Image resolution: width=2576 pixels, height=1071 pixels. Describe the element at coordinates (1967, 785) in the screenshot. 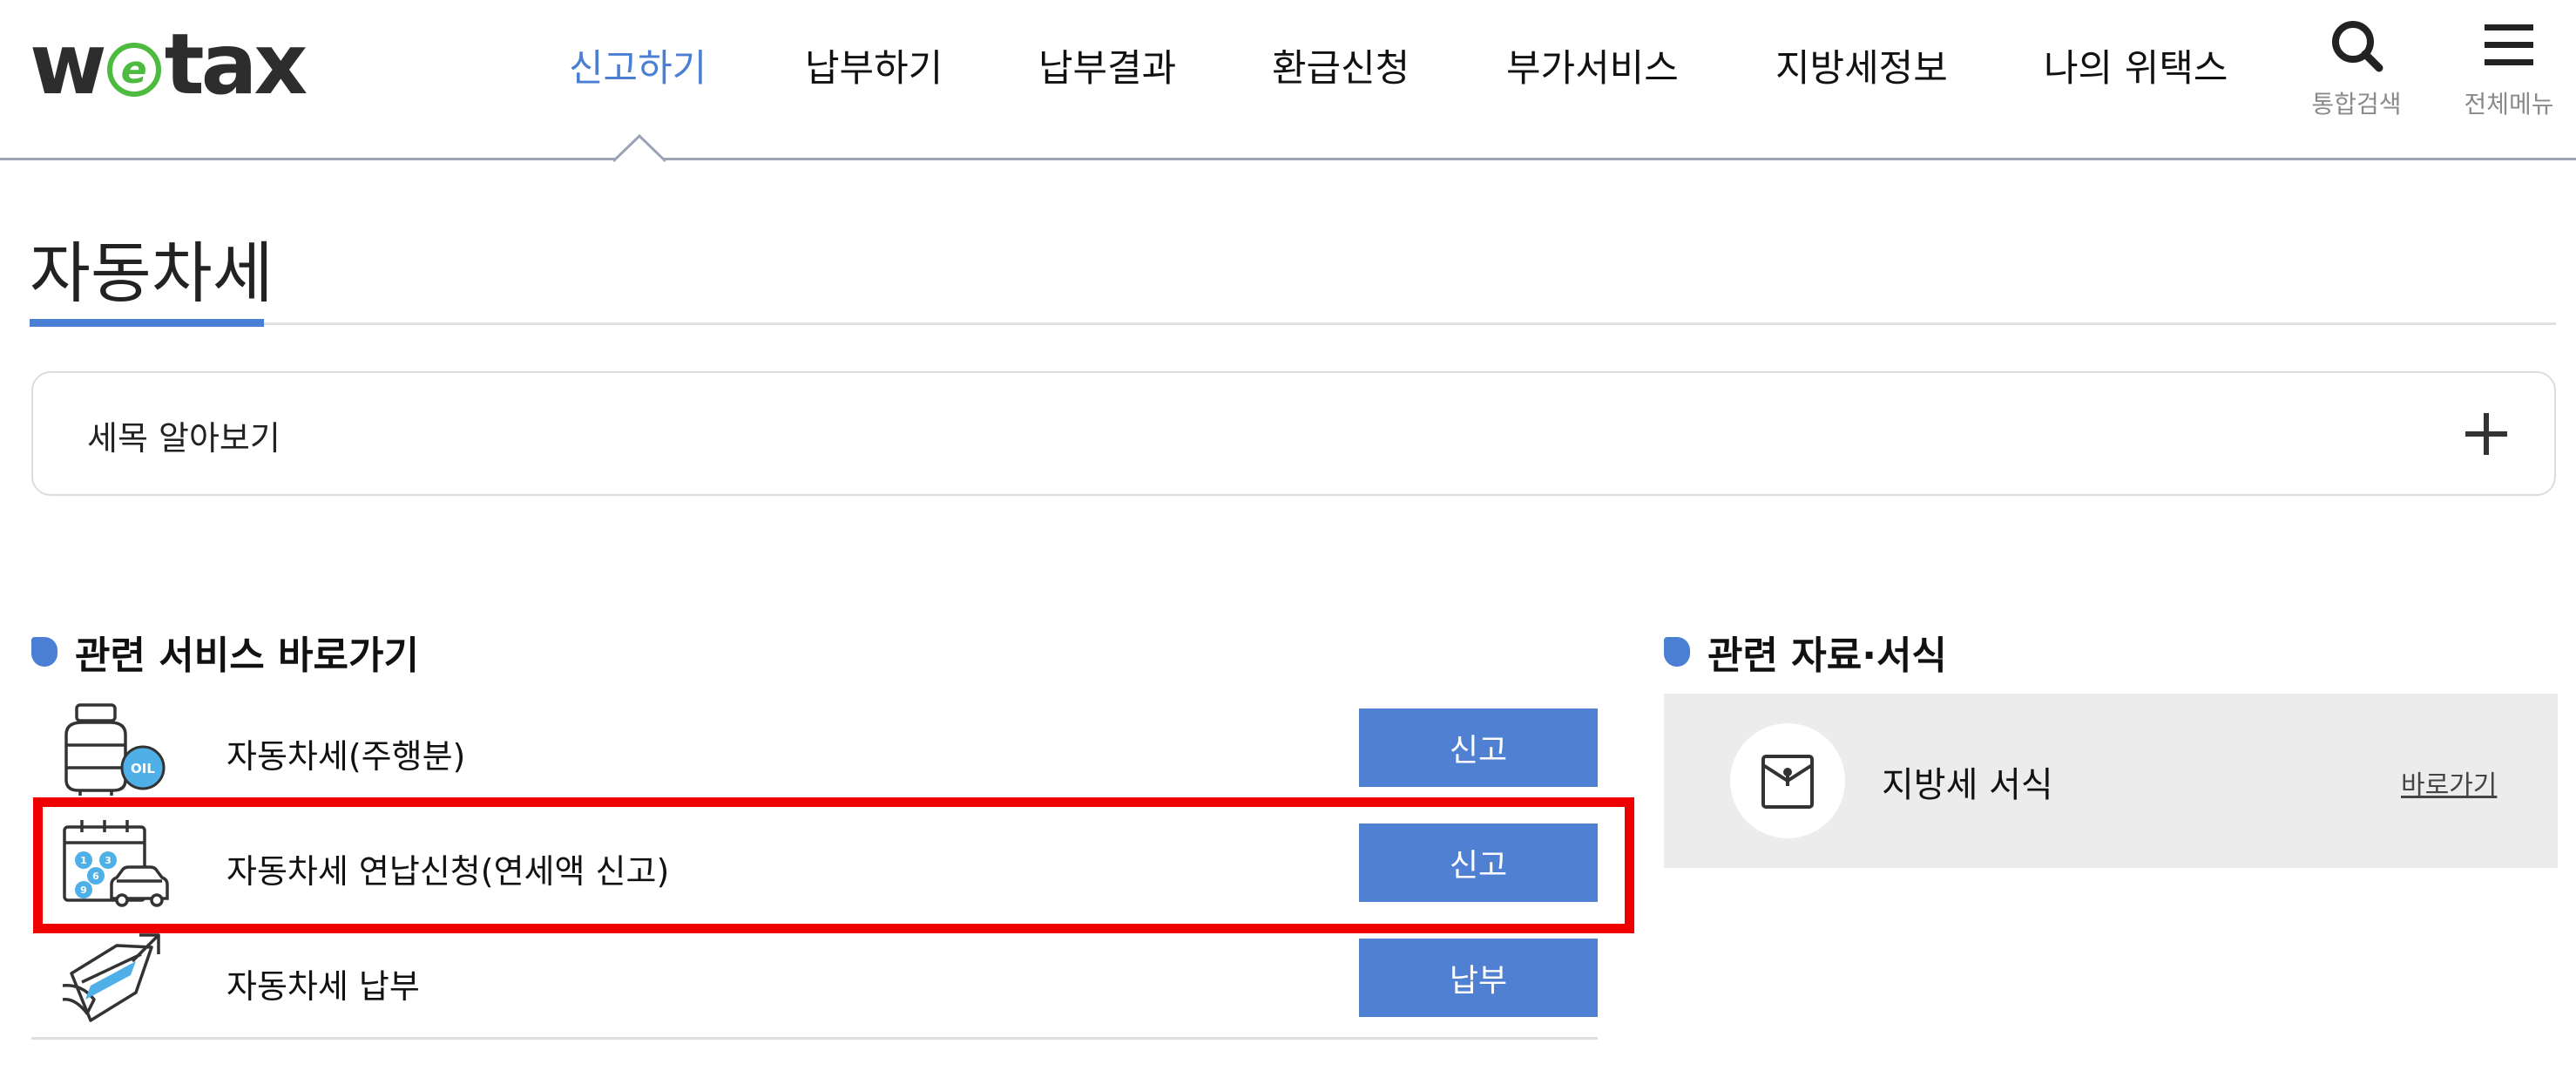

I see `form-label: 지방세 서식` at that location.